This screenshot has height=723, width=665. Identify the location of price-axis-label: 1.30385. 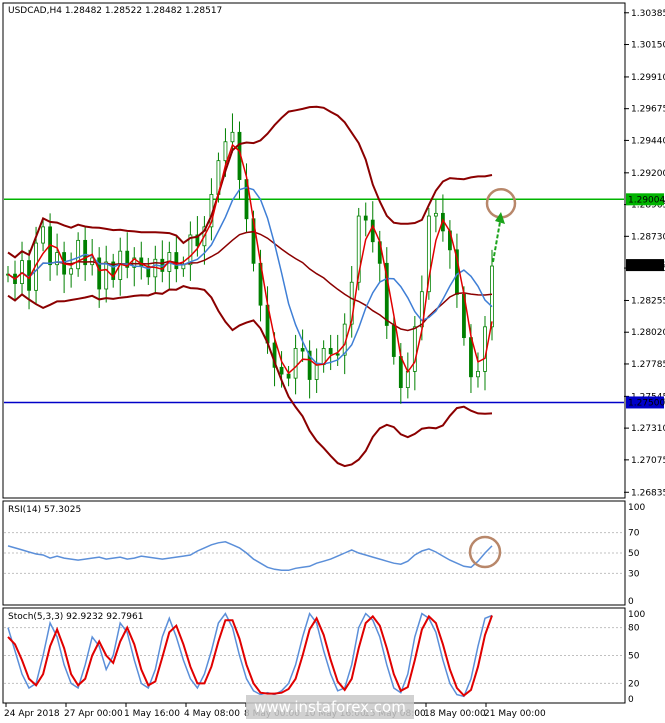
(648, 14).